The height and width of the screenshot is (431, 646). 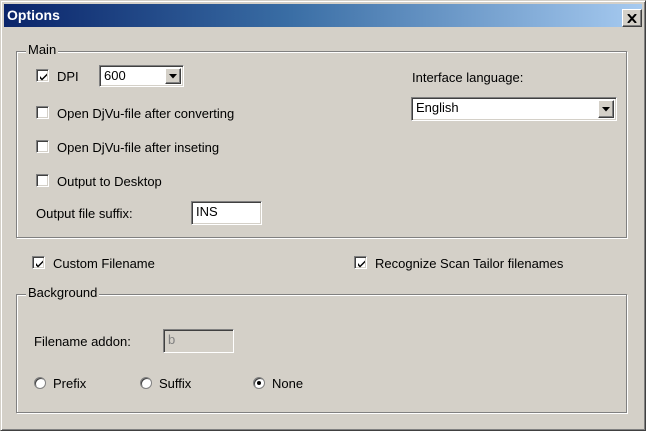 I want to click on output-to-desktop-label: Output to Desktop, so click(x=109, y=181).